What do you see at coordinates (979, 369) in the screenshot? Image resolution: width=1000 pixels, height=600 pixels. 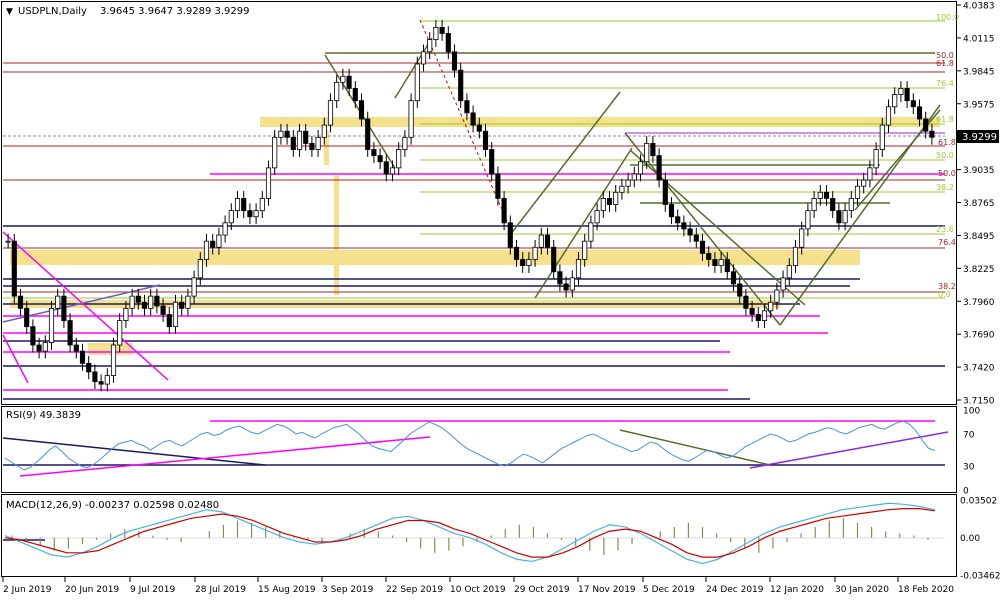 I see `price-tick-label: 3.7420` at bounding box center [979, 369].